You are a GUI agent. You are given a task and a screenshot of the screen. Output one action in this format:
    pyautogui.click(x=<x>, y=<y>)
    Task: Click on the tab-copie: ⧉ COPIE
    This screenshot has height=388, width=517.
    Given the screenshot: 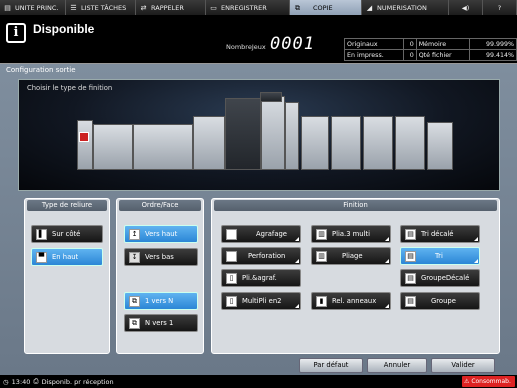 What is the action you would take?
    pyautogui.click(x=326, y=7)
    